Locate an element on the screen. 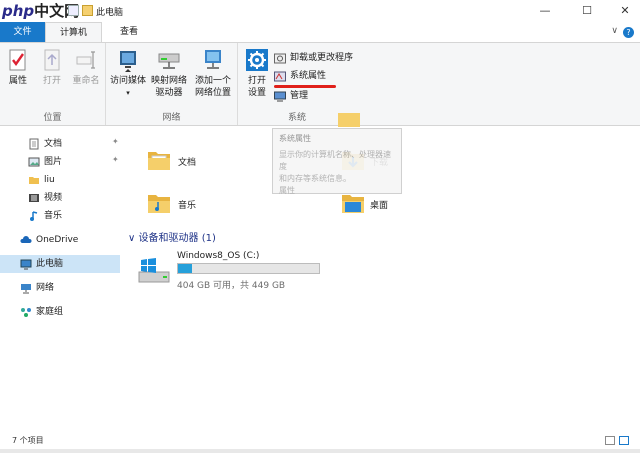 Image resolution: width=640 pixels, height=453 pixels. folder-label: 桌面 is located at coordinates (379, 204).